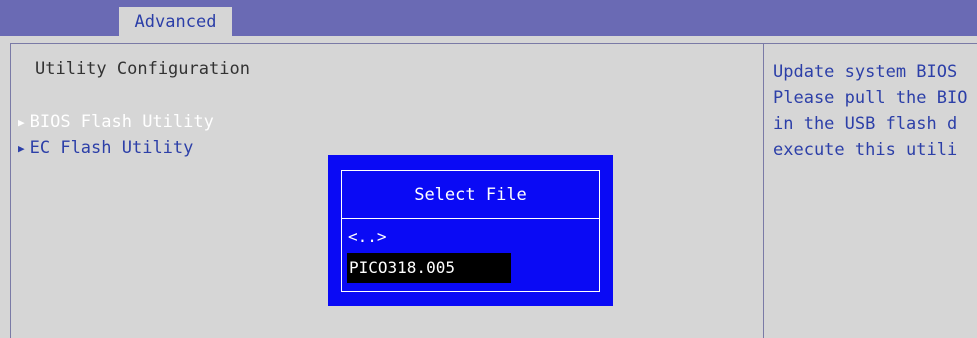  I want to click on tab-advanced: Advanced, so click(175, 21).